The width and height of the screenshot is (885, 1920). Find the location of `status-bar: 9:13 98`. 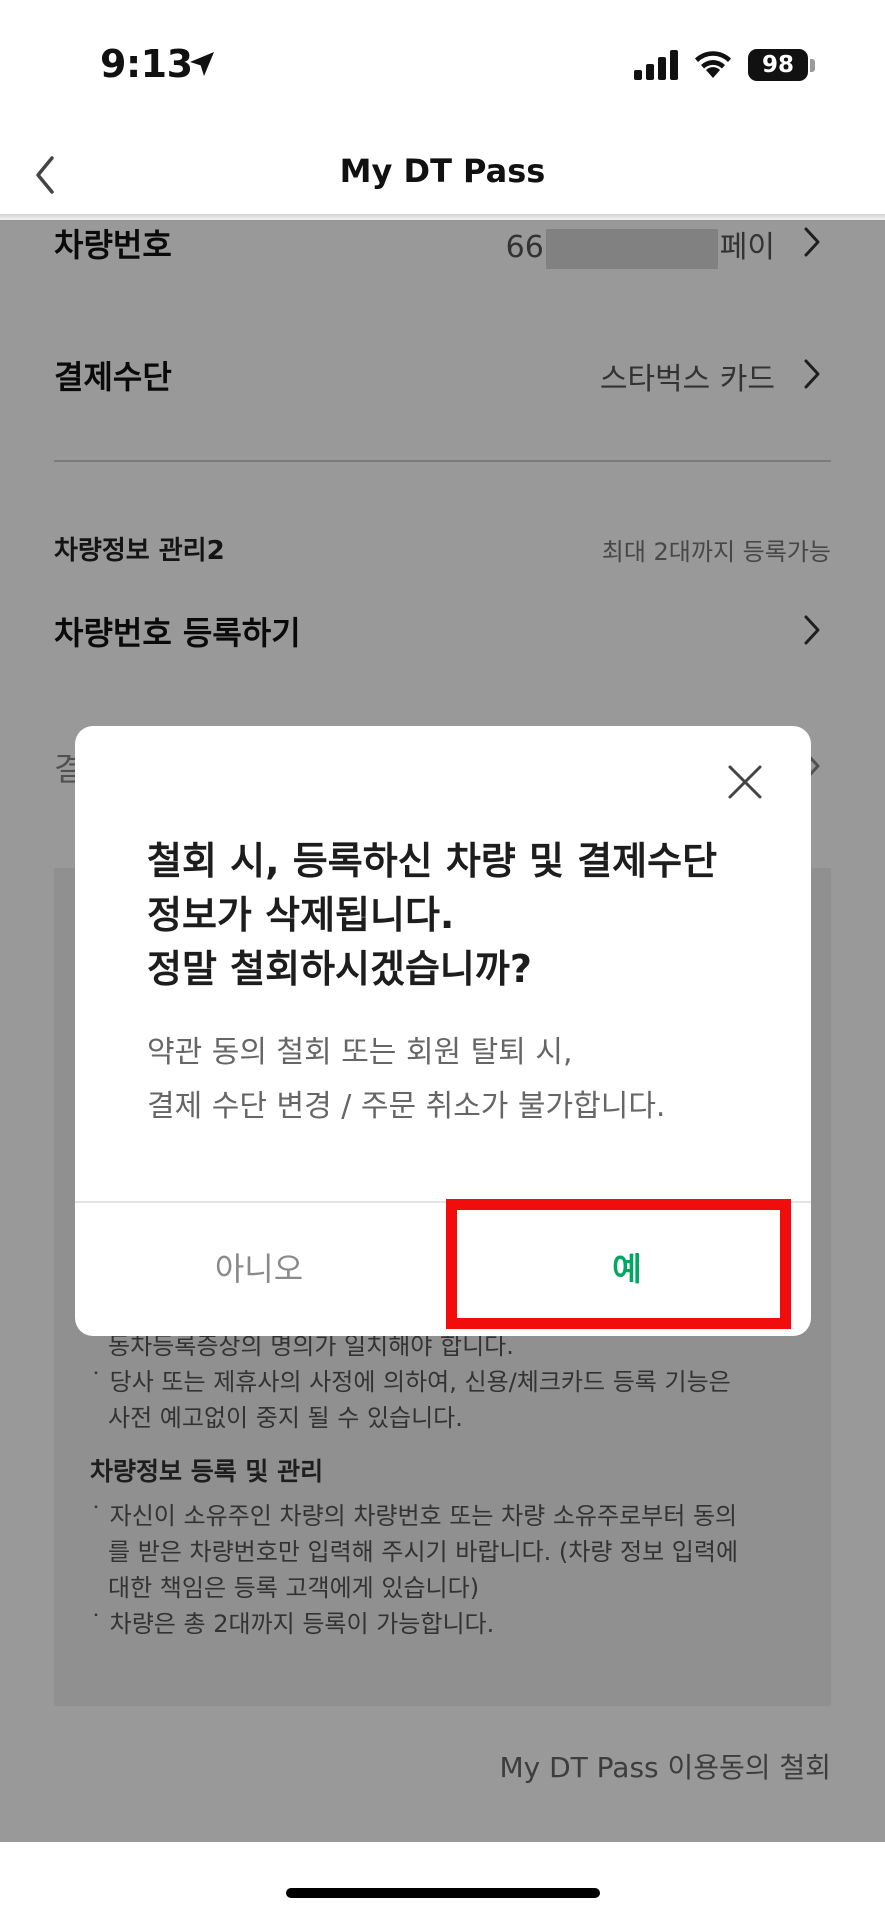

status-bar: 9:13 98 is located at coordinates (442, 65).